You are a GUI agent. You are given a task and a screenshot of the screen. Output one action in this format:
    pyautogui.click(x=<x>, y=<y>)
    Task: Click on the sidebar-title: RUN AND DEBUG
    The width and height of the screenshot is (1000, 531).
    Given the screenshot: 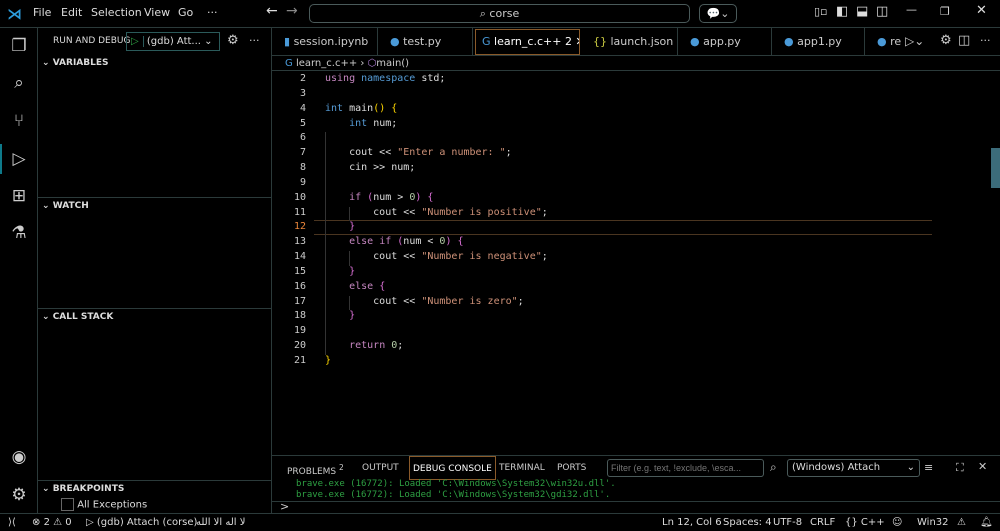 What is the action you would take?
    pyautogui.click(x=92, y=41)
    